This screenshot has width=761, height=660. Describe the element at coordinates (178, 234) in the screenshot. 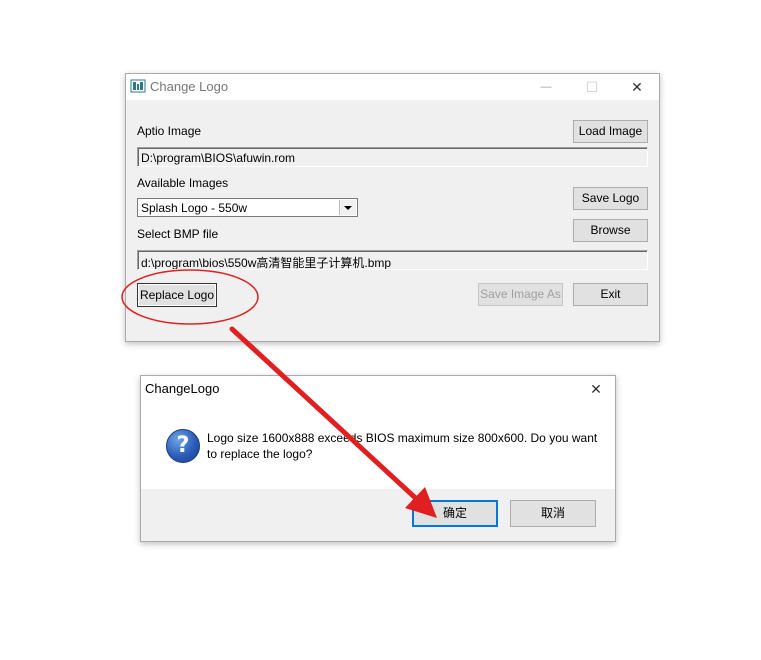

I see `select-bmp-label: Select BMP file` at that location.